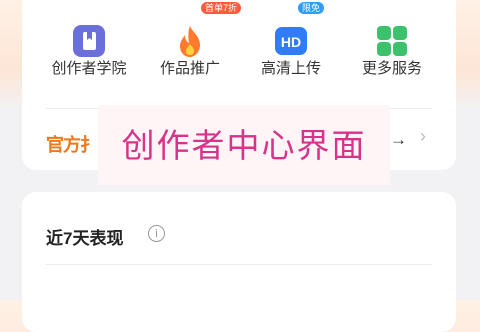  What do you see at coordinates (391, 68) in the screenshot?
I see `service-label: 更多服务` at bounding box center [391, 68].